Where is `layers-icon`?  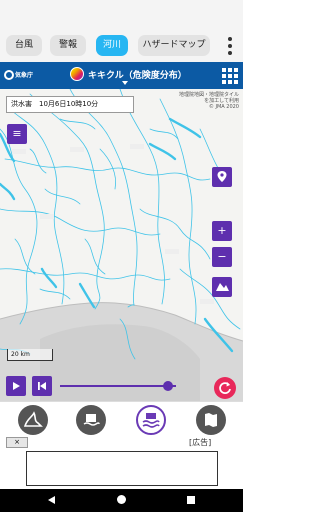
layers-icon is located at coordinates (222, 287).